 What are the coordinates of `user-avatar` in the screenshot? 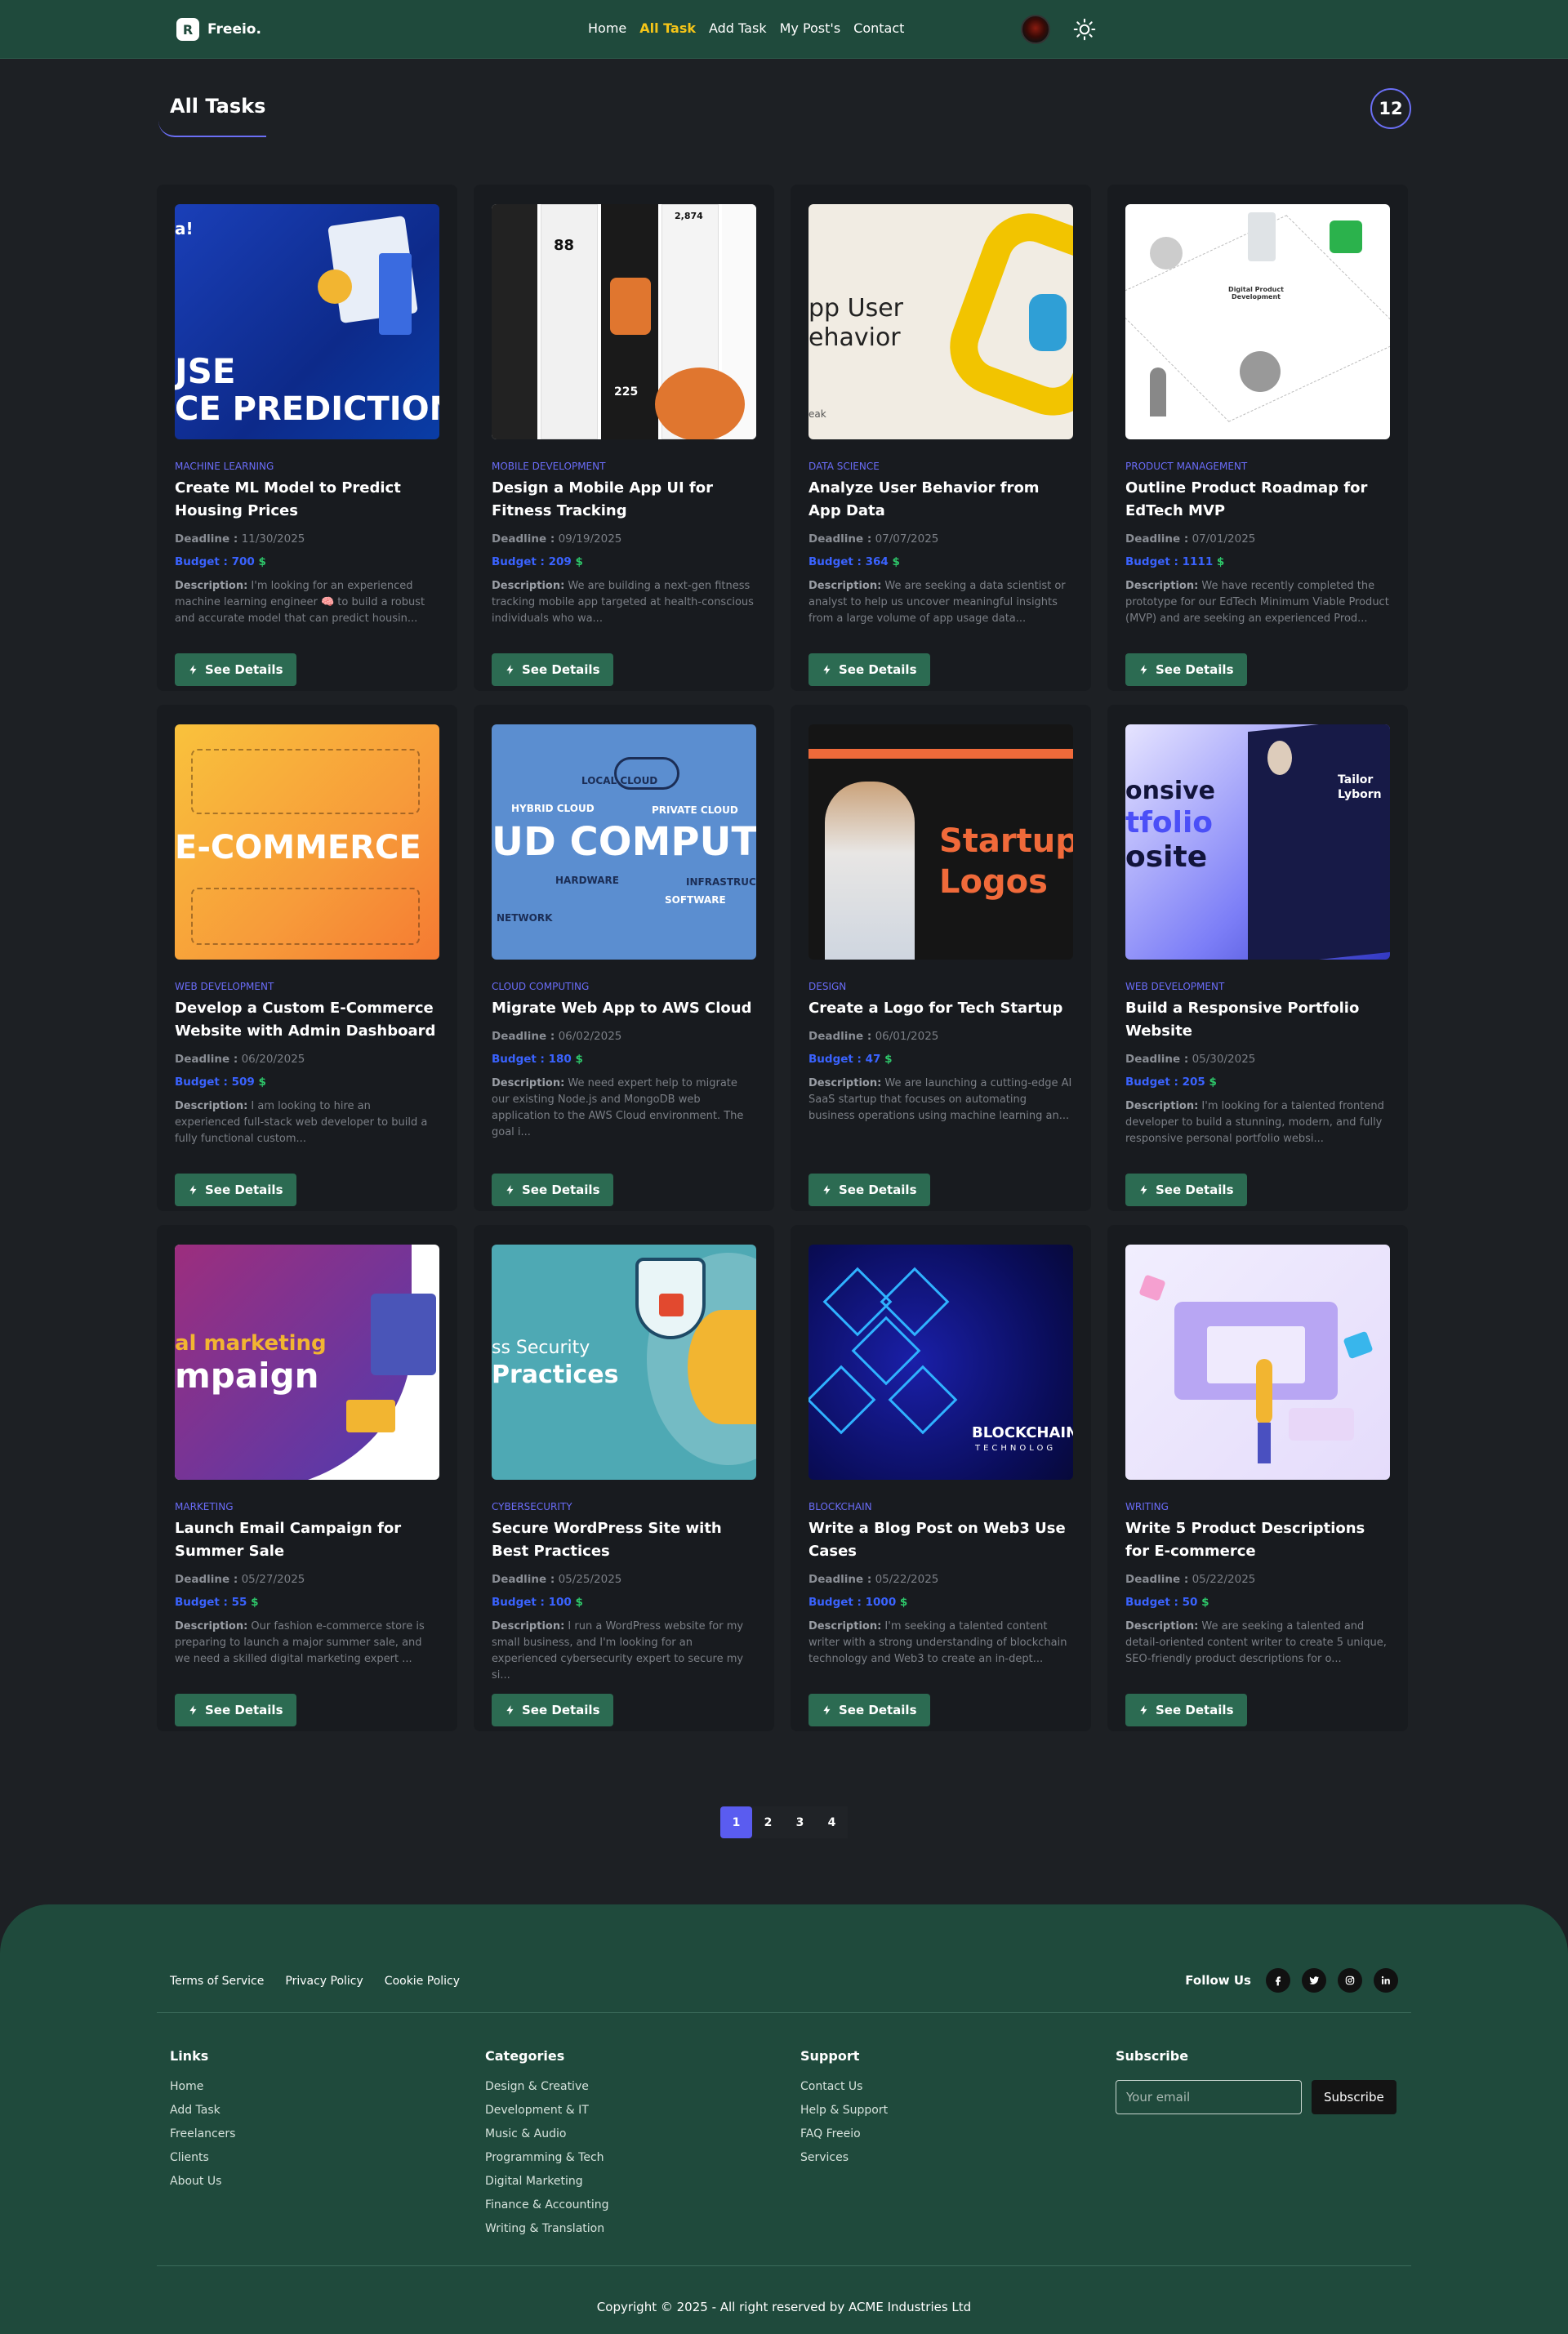 It's located at (1035, 29).